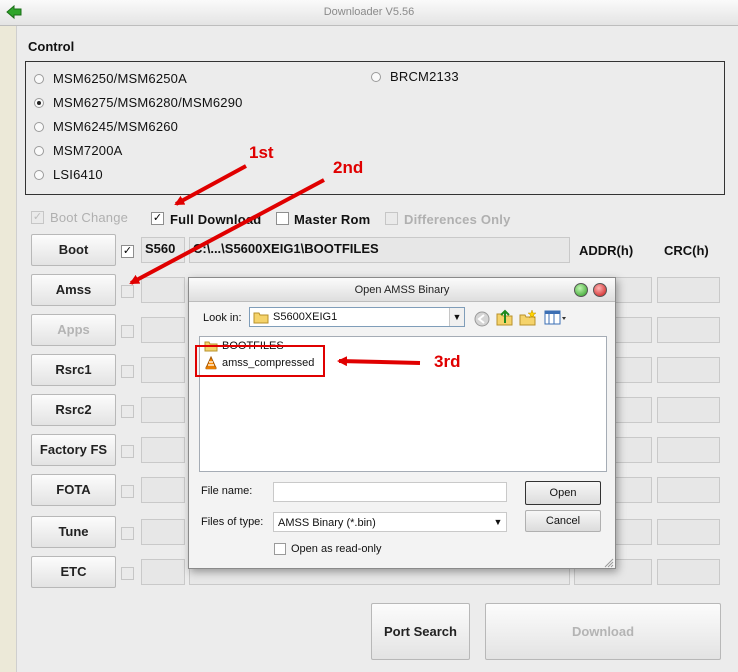 This screenshot has height=672, width=738. Describe the element at coordinates (210, 185) in the screenshot. I see `arrow-1st` at that location.